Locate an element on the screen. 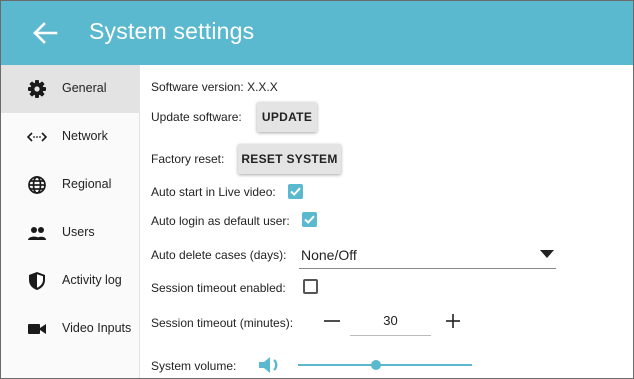 The image size is (634, 379). sidebar-item-regional: Regional is located at coordinates (70, 185).